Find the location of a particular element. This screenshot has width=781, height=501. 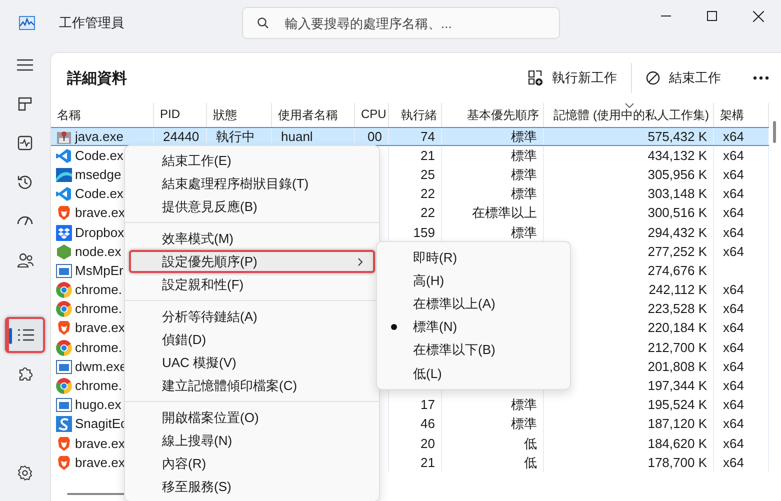

table-cell: SnagitEc is located at coordinates (101, 424).